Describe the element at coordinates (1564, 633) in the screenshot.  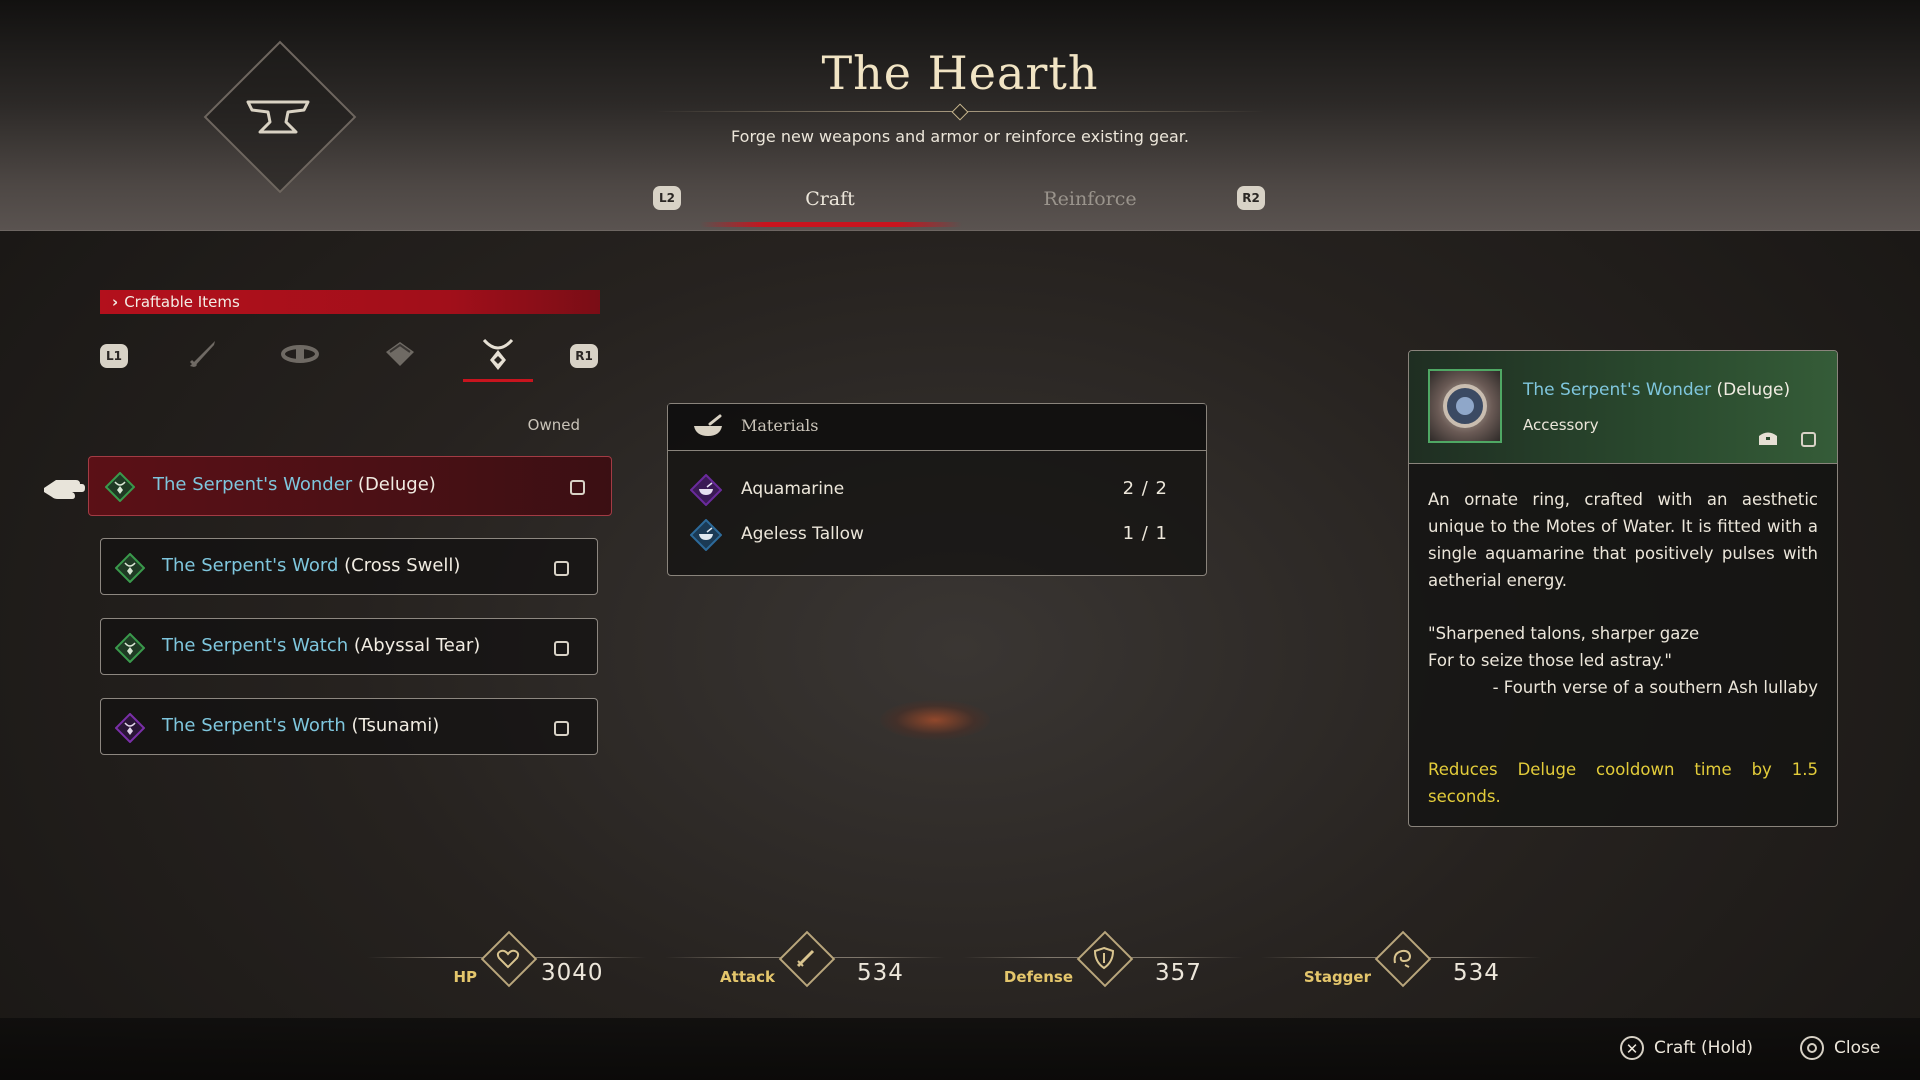
I see `quote-line: "Sharpened talons, sharper gaze` at that location.